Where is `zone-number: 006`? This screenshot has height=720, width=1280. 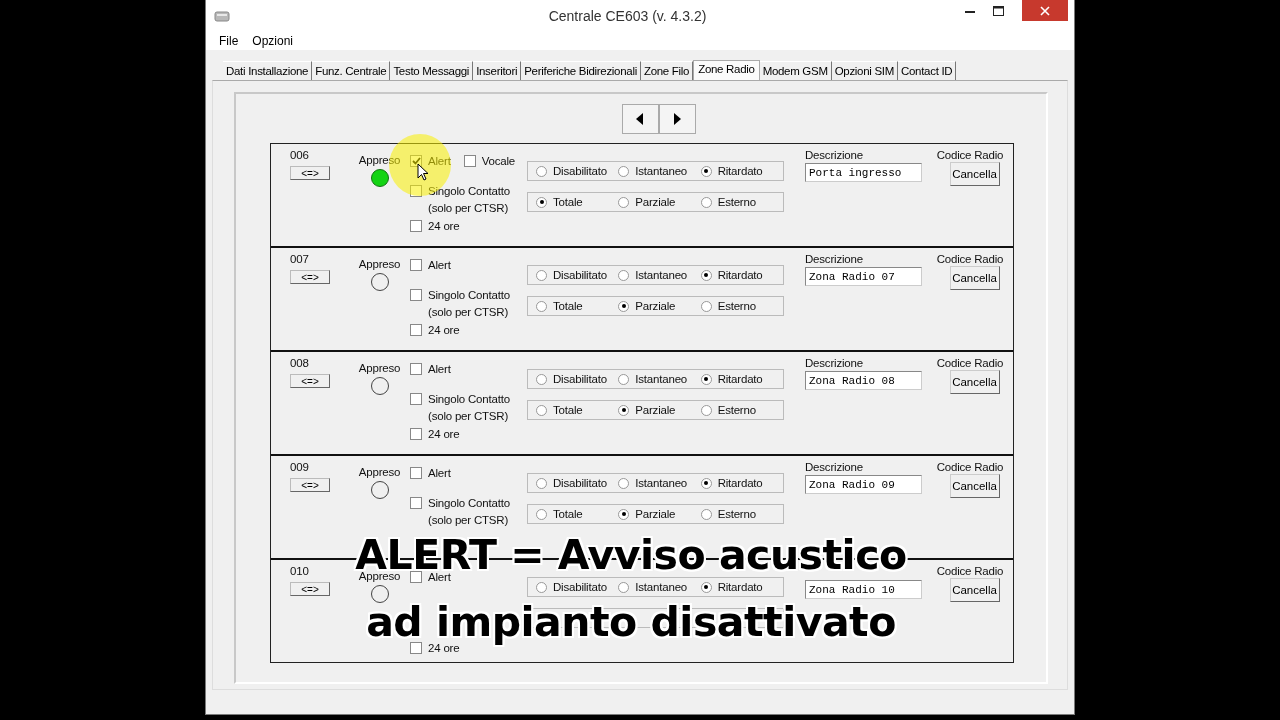 zone-number: 006 is located at coordinates (299, 155).